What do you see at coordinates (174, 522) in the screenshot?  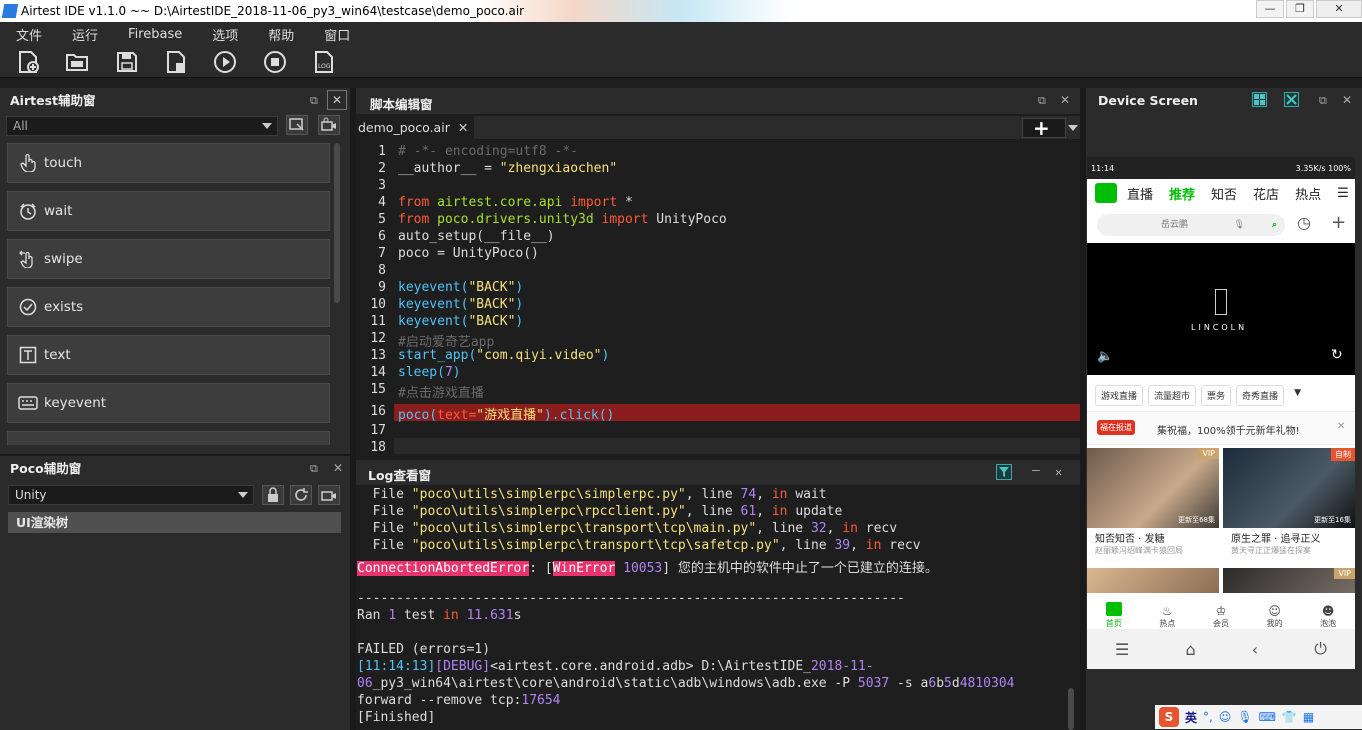 I see `ui-tree-root: UI渲染树` at bounding box center [174, 522].